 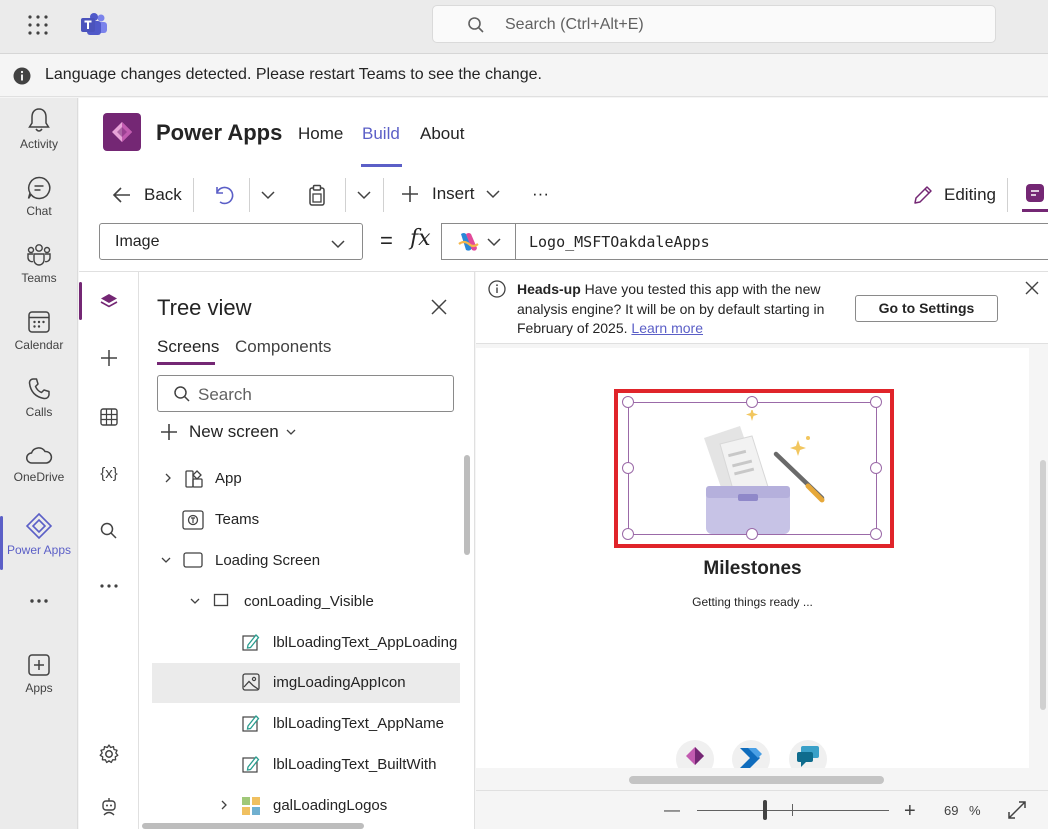 I want to click on data-tool-button, so click(x=109, y=417).